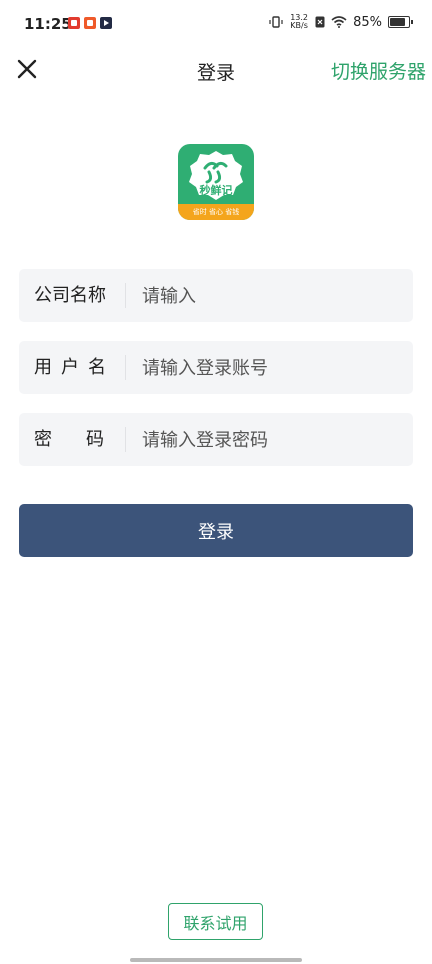 The width and height of the screenshot is (432, 964). What do you see at coordinates (216, 190) in the screenshot?
I see `logo-name: 秒鲜记` at bounding box center [216, 190].